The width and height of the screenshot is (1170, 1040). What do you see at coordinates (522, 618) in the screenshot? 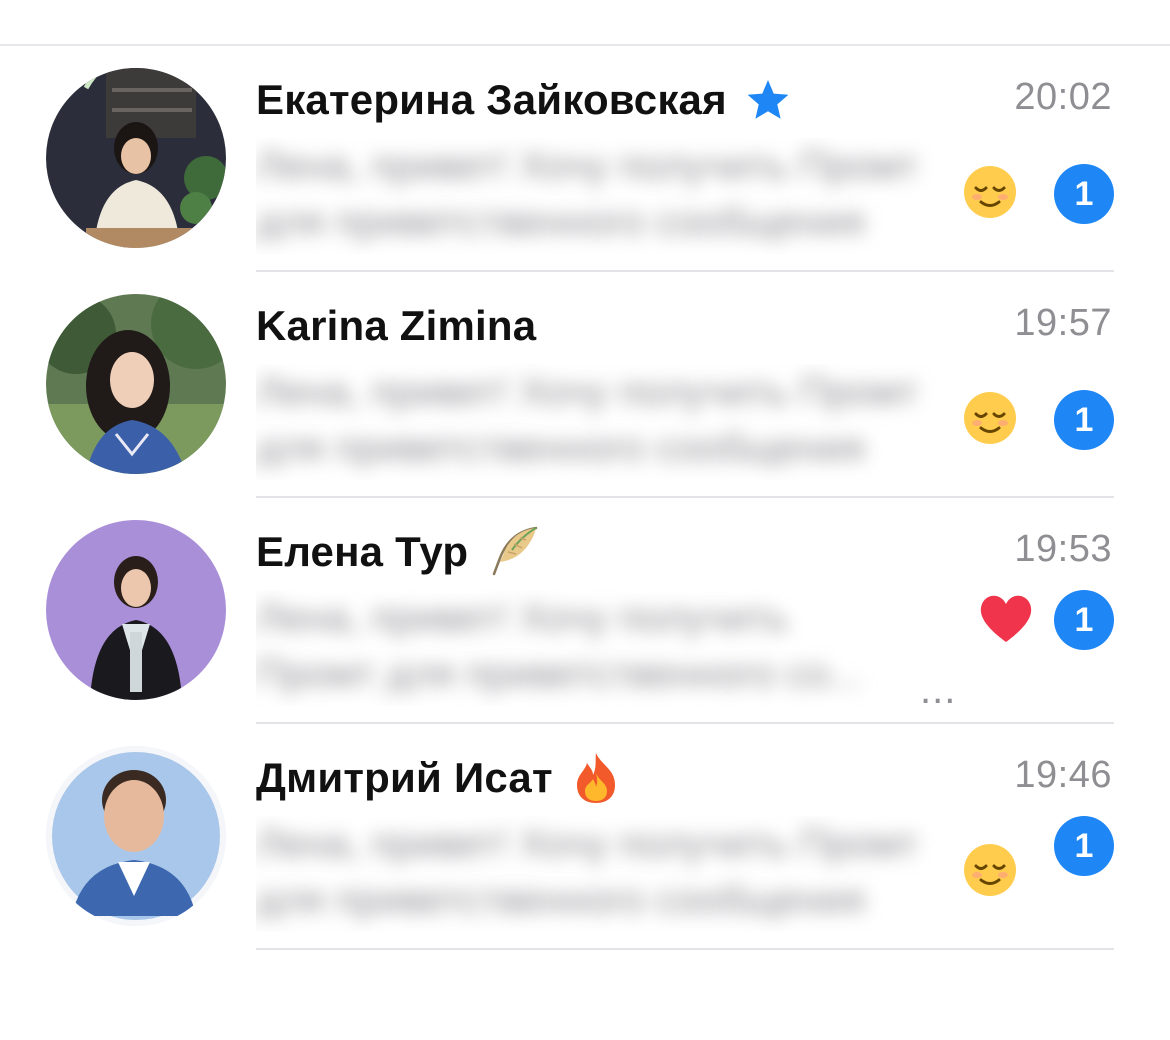
I see `preview-line: Лена, привет! Хочу получить` at bounding box center [522, 618].